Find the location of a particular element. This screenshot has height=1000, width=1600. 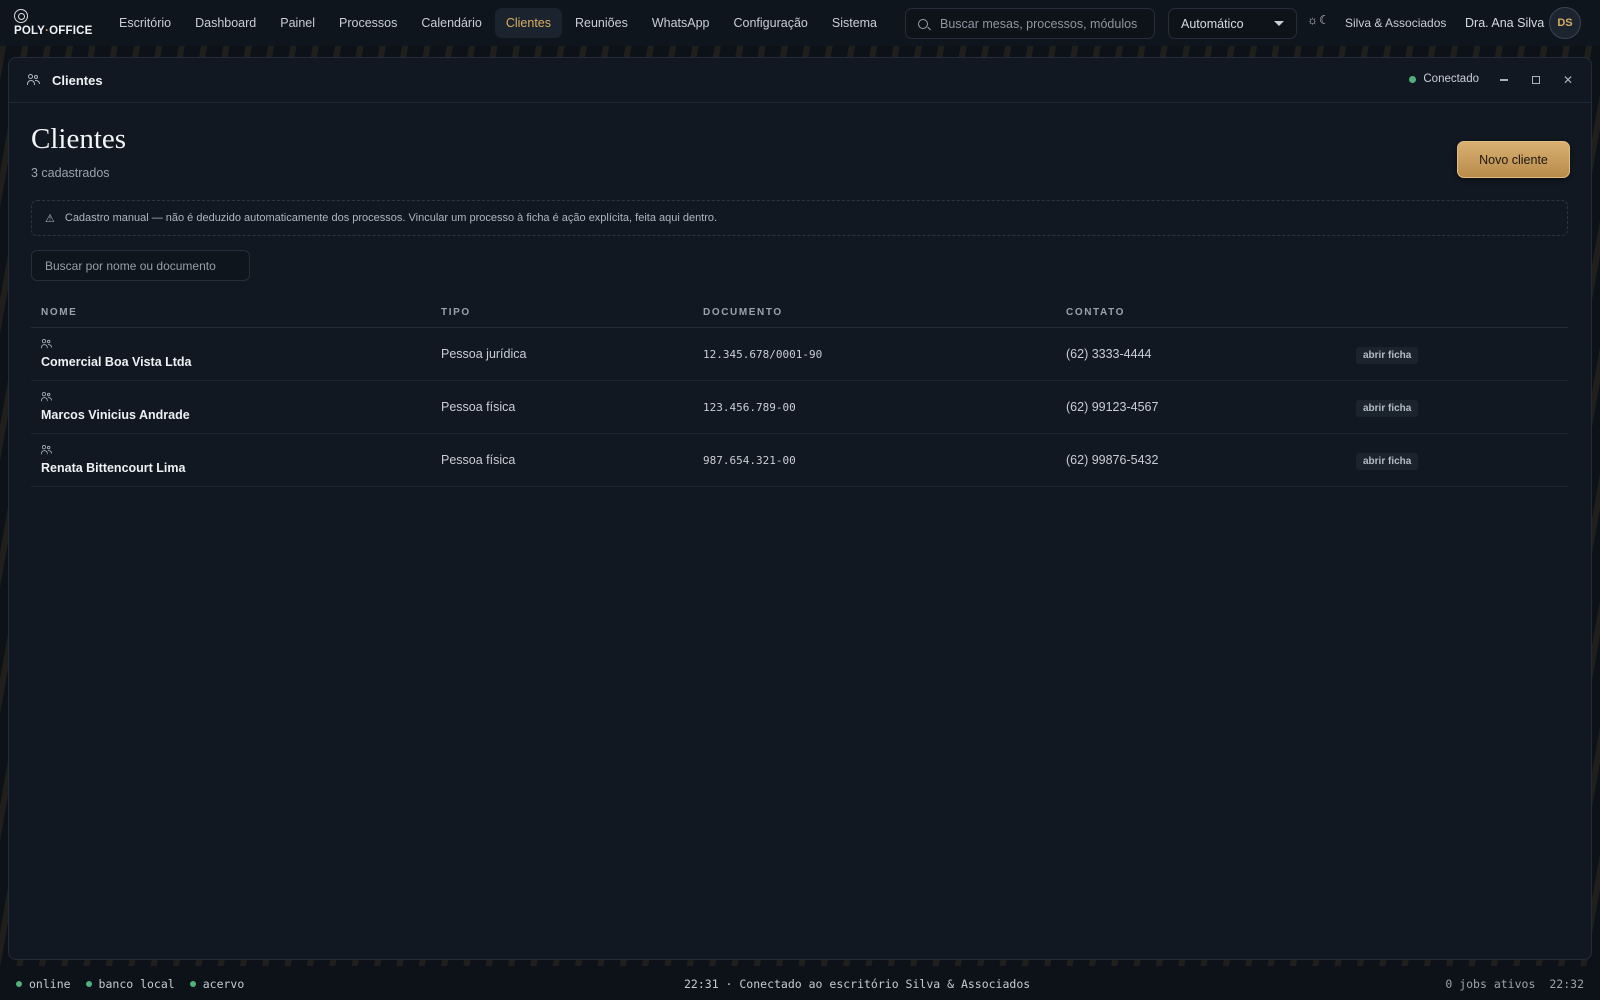

maximize-button is located at coordinates (1536, 80).